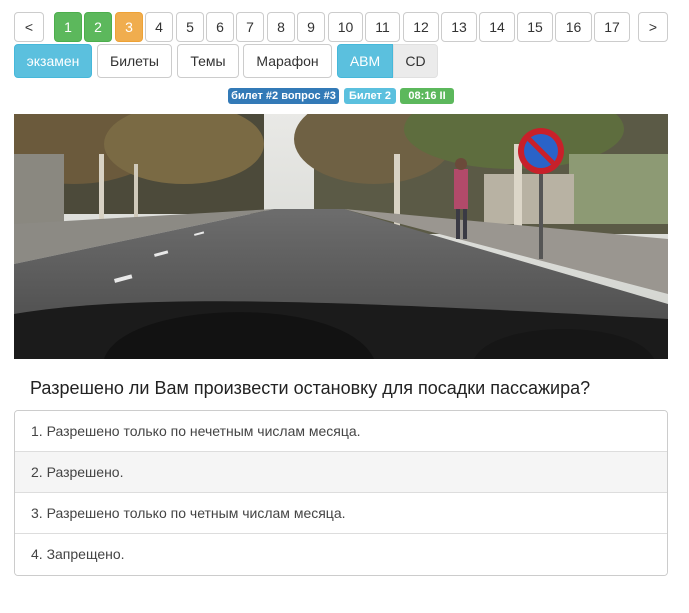 The height and width of the screenshot is (613, 689). What do you see at coordinates (459, 27) in the screenshot?
I see `page-button-13: 13` at bounding box center [459, 27].